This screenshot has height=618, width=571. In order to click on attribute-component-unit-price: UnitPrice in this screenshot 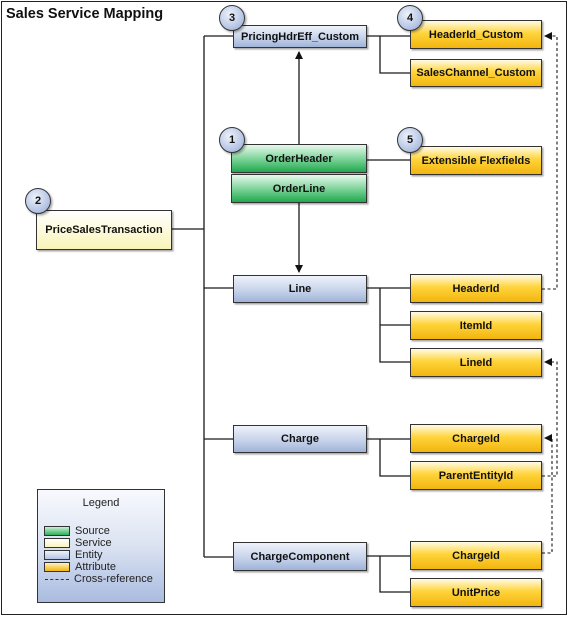, I will do `click(476, 592)`.